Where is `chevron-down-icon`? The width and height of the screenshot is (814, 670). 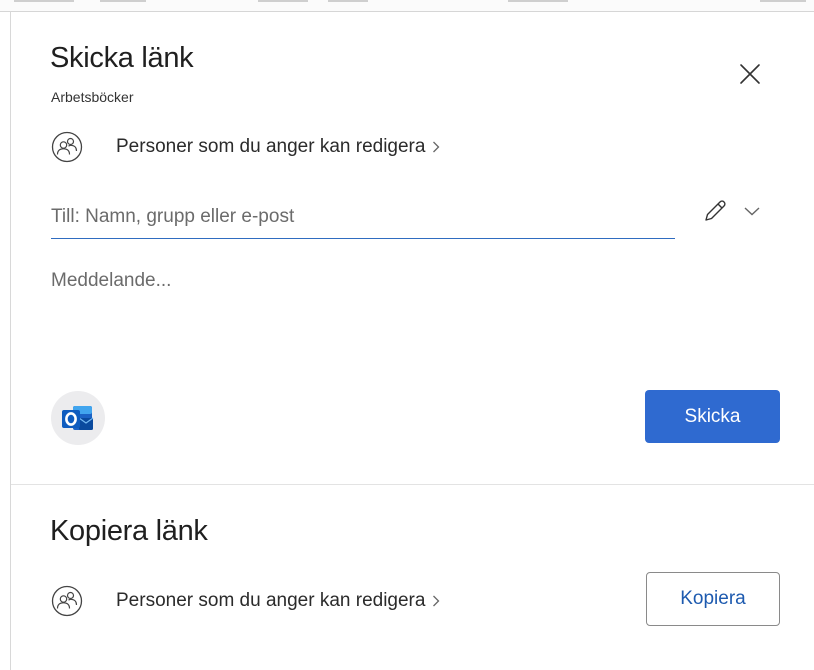
chevron-down-icon is located at coordinates (752, 211).